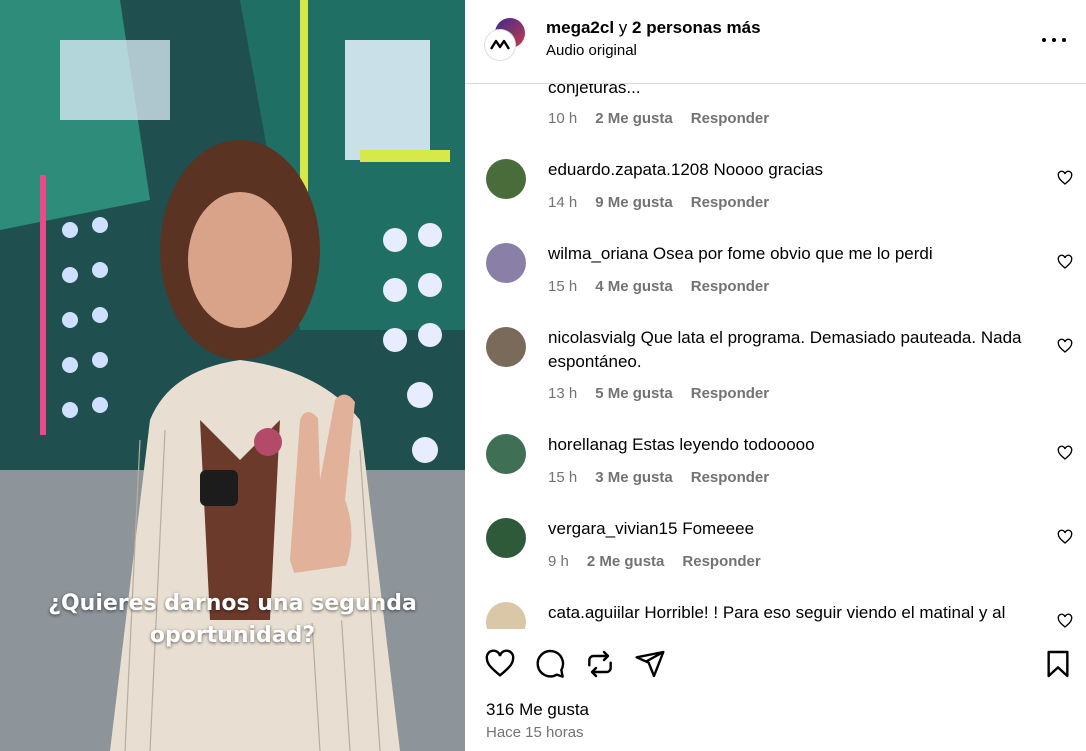  I want to click on comment-body: Osea por fome obvio que me lo perdi, so click(792, 253).